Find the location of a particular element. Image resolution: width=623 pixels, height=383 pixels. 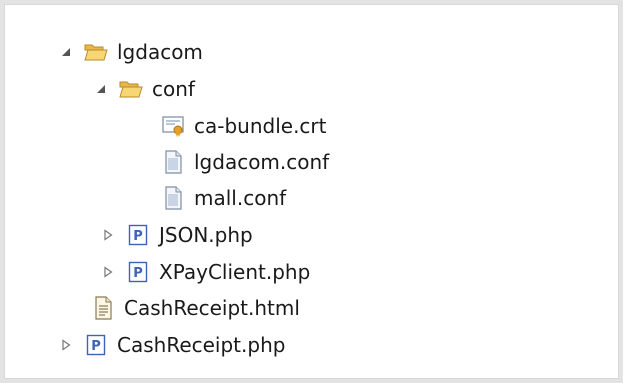

tree-item-xpayclient-php: P XPayClient.php is located at coordinates (203, 272).